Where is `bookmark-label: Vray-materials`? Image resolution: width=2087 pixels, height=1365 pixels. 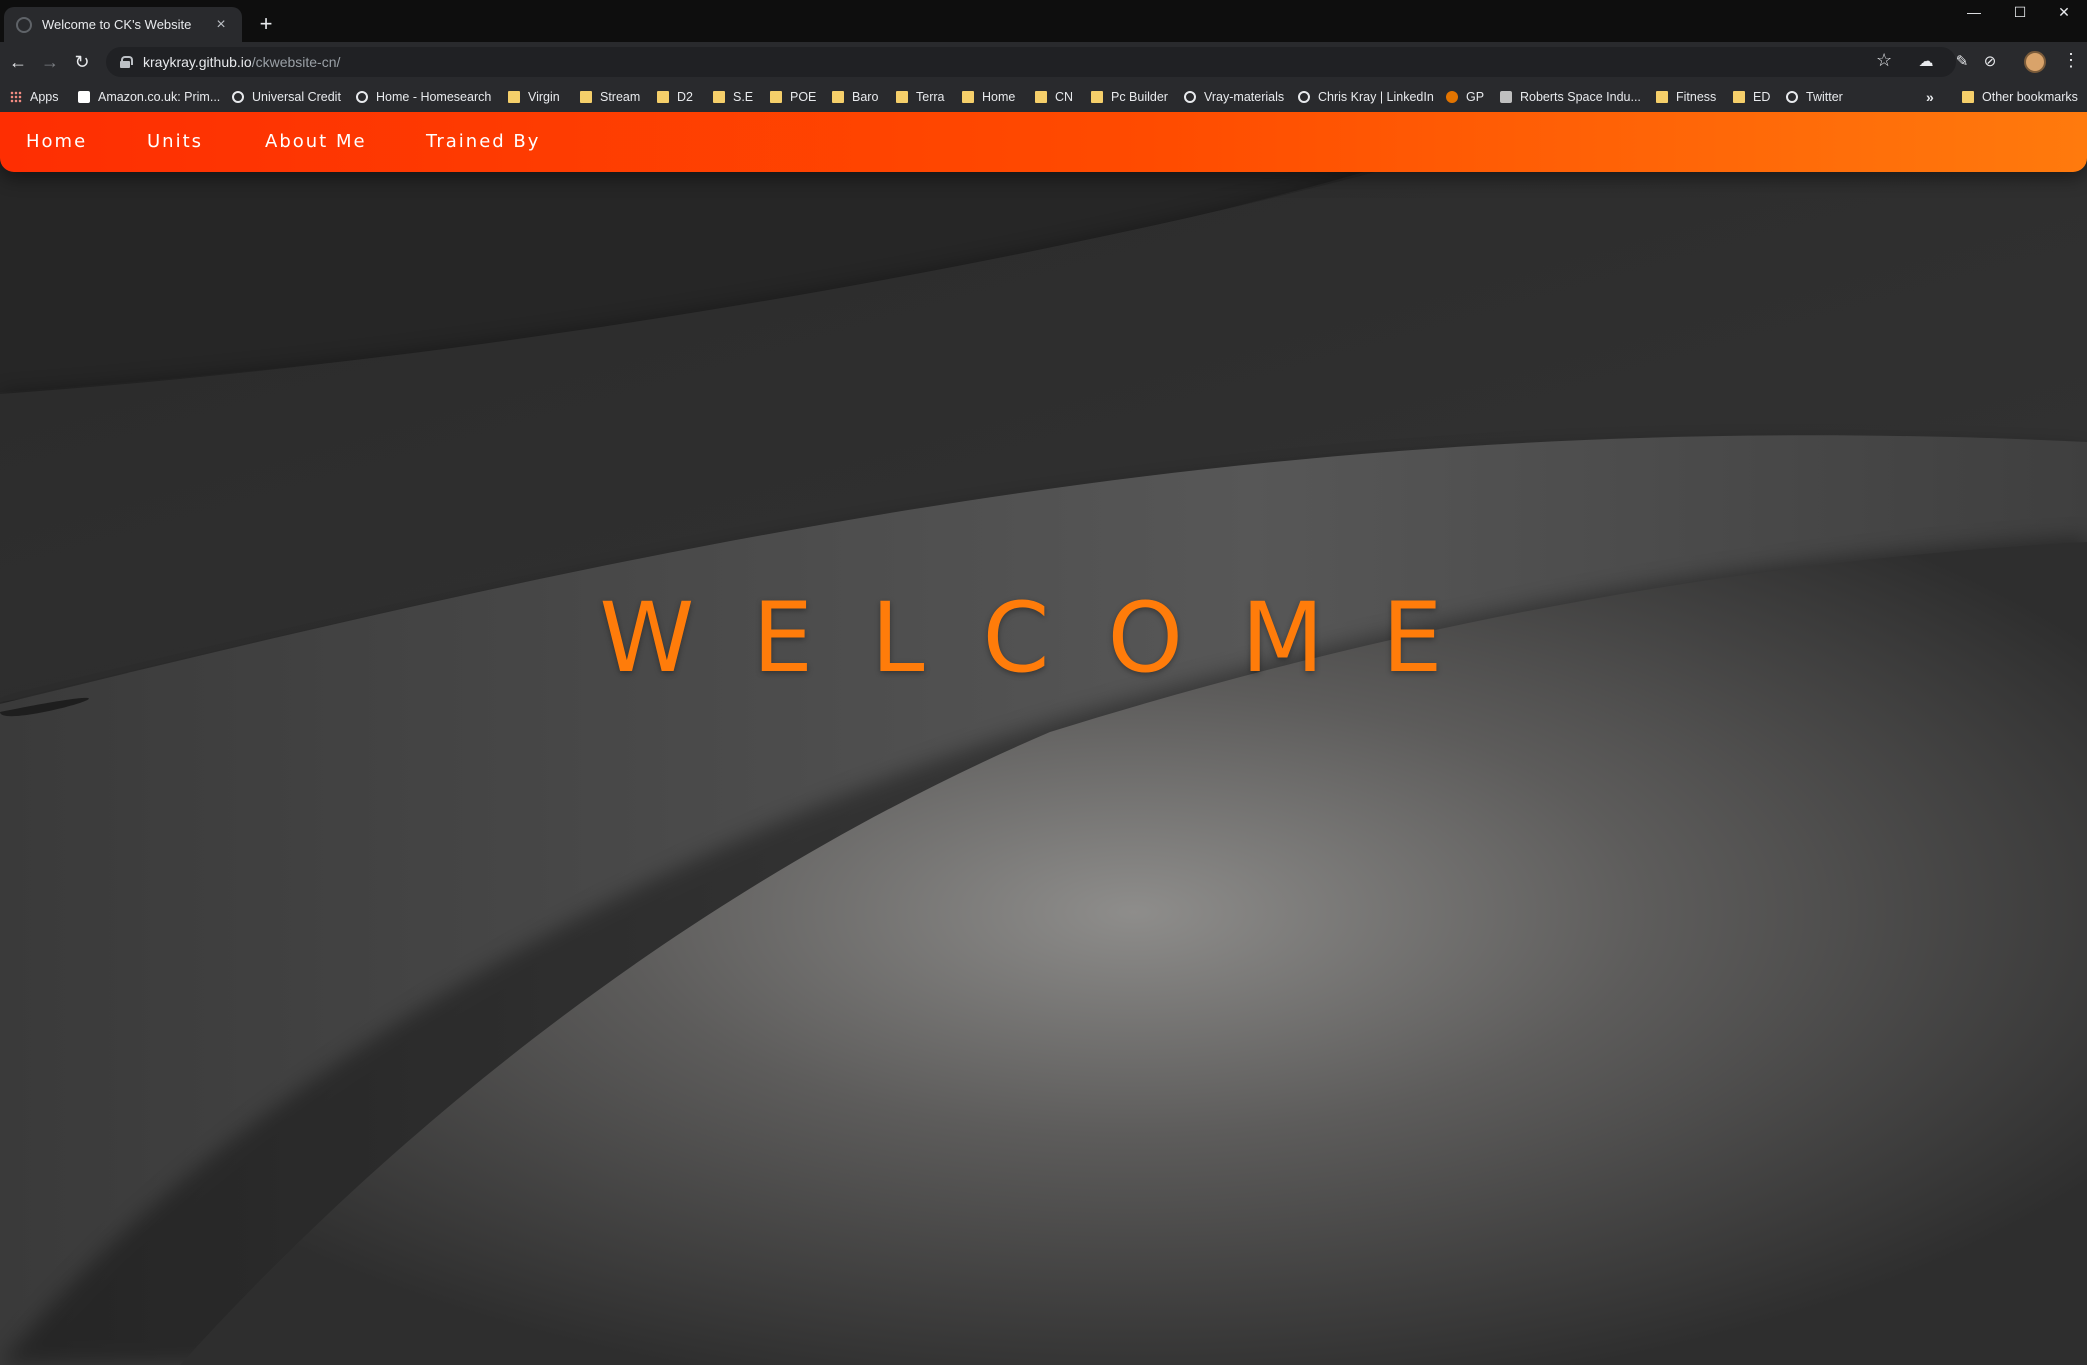
bookmark-label: Vray-materials is located at coordinates (1244, 97).